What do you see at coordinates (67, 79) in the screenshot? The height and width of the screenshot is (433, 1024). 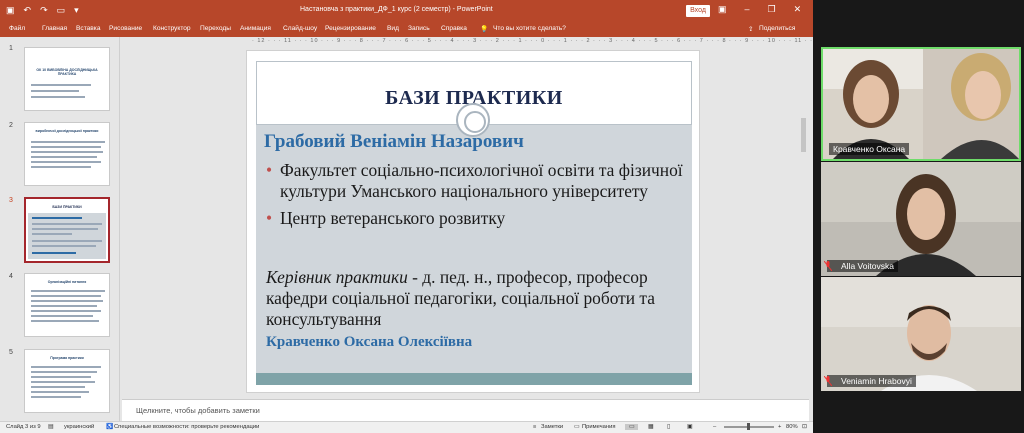 I see `slide-thumbnail-1: ОК 10 ВИБОВЛІНА ДОСЛІДНИЦЬКА ПРАКТИКА` at bounding box center [67, 79].